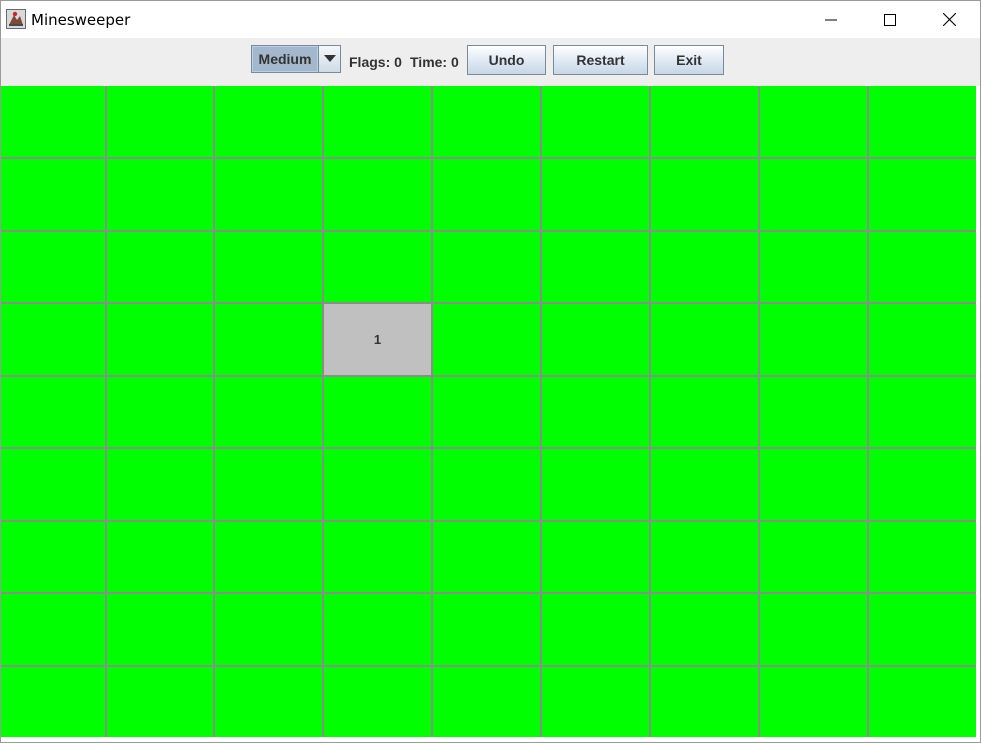 Image resolution: width=981 pixels, height=743 pixels. I want to click on maximize-button, so click(890, 19).